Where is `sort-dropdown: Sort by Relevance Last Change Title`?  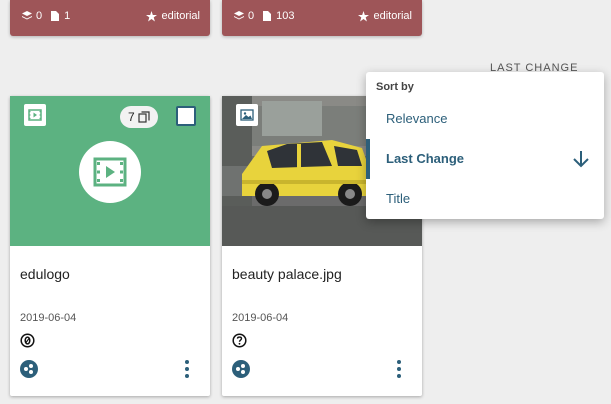 sort-dropdown: Sort by Relevance Last Change Title is located at coordinates (485, 145).